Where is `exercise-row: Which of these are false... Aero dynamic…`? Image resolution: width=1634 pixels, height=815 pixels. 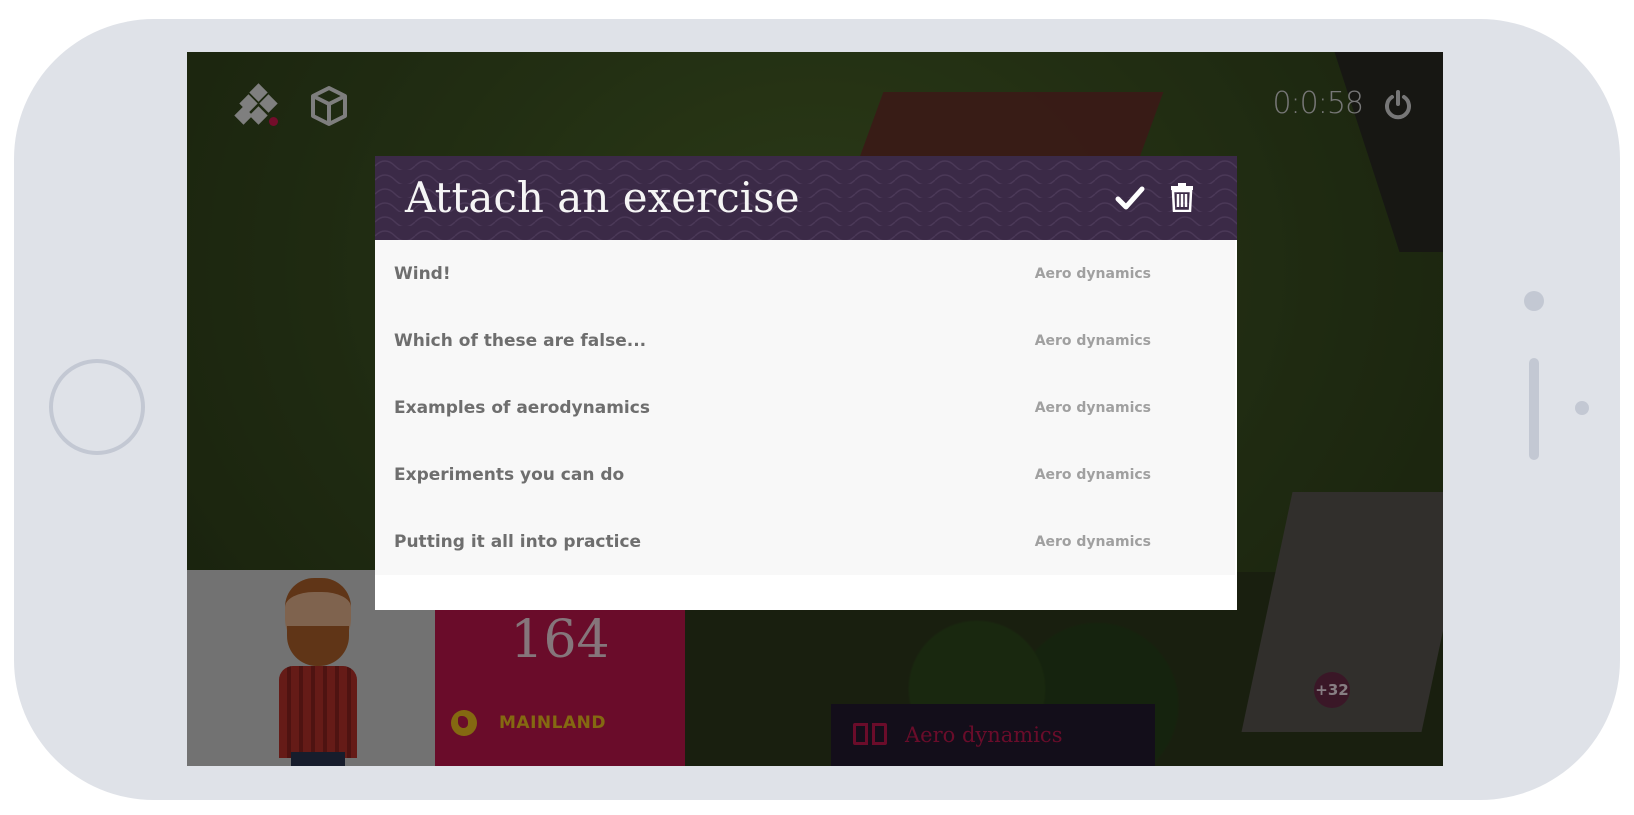 exercise-row: Which of these are false... Aero dynamic… is located at coordinates (805, 340).